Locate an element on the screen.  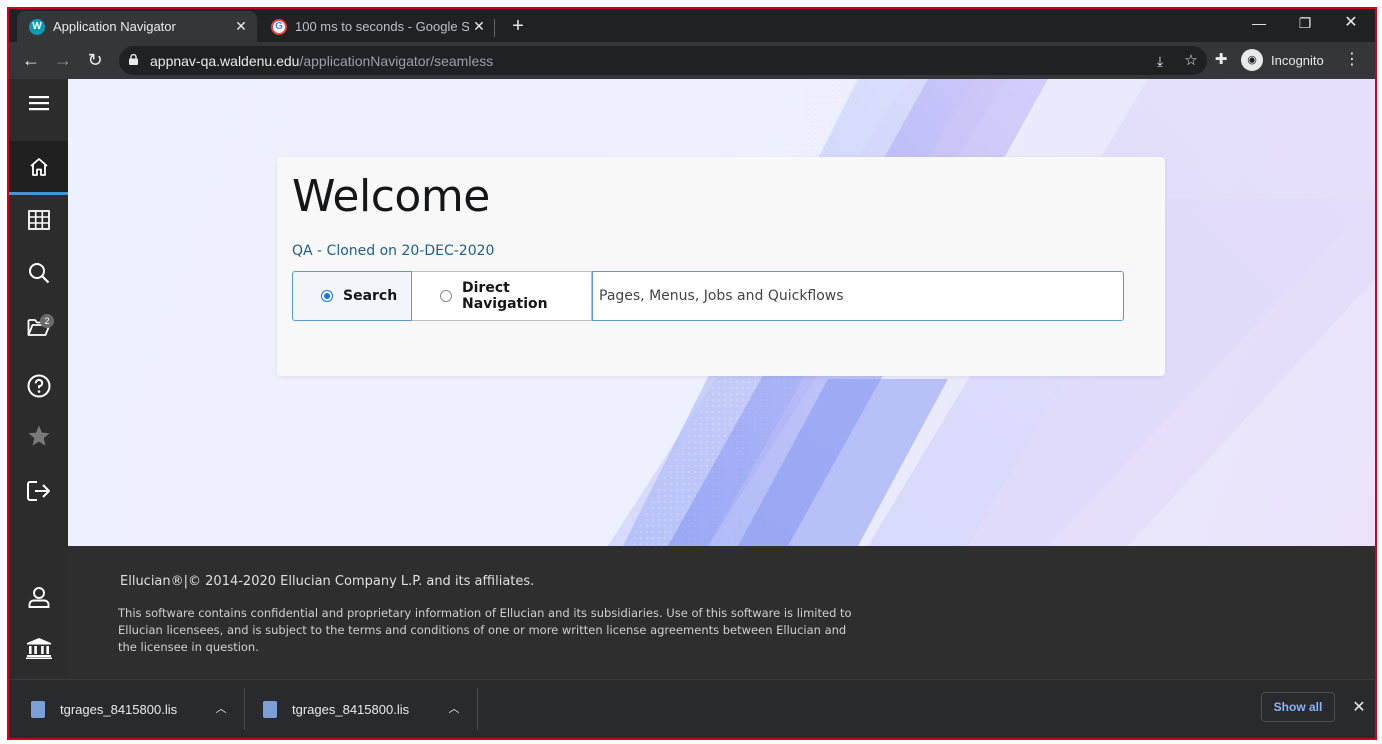
search-button is located at coordinates (38, 273).